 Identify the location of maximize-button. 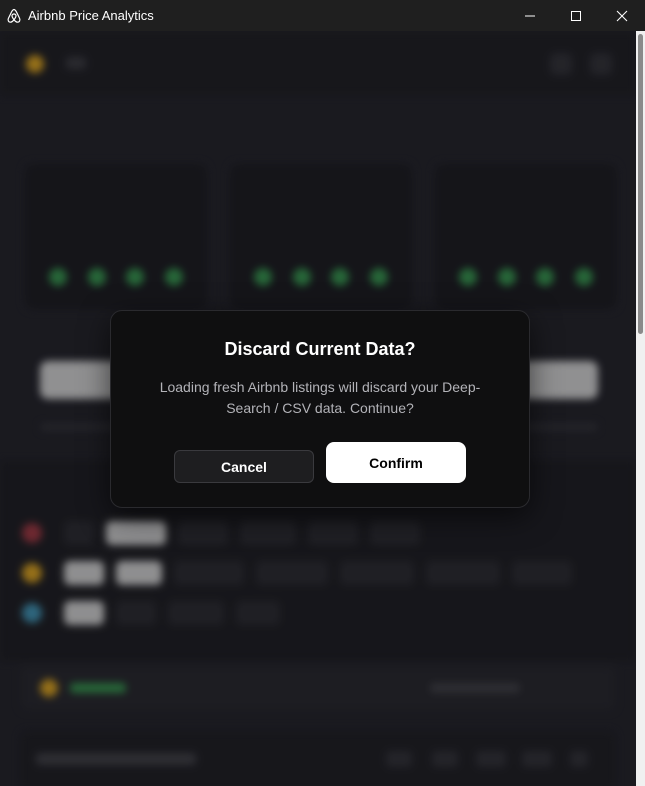
(576, 15).